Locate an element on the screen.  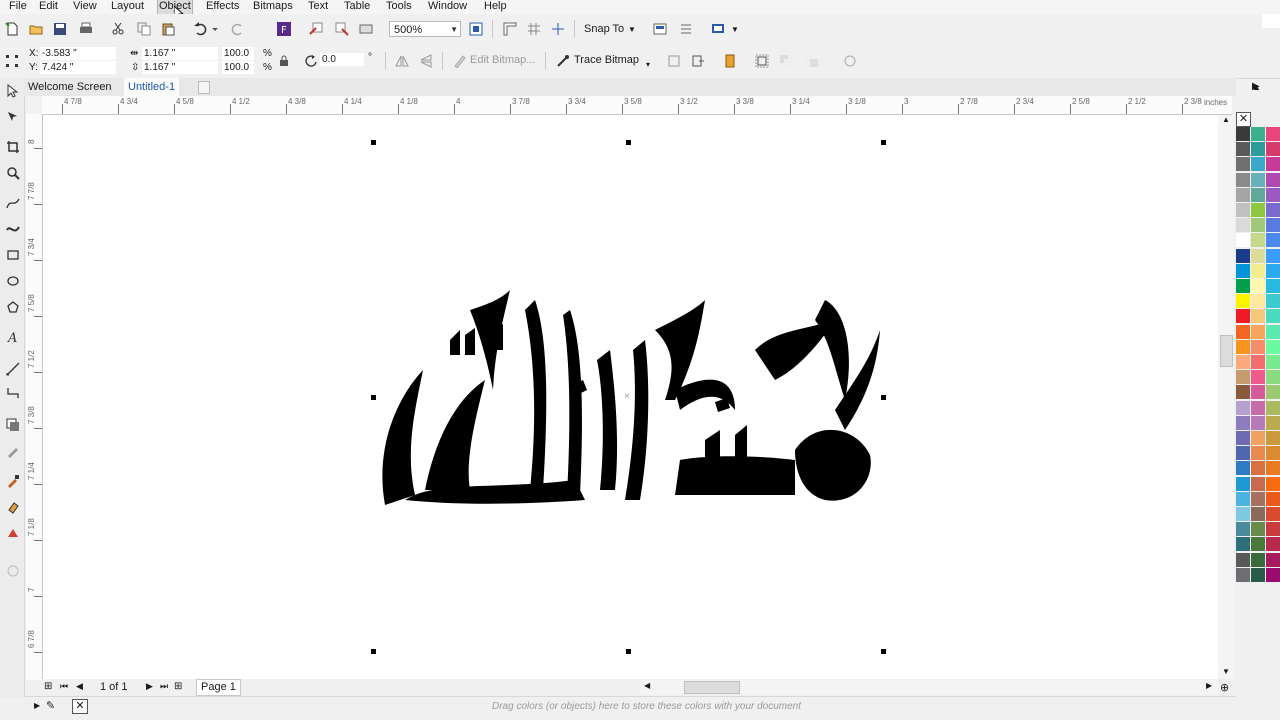
transparency-tool-icon is located at coordinates (13, 451).